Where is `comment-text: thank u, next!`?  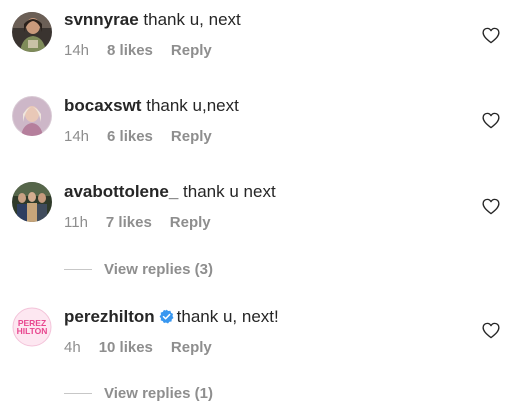 comment-text: thank u, next! is located at coordinates (227, 316).